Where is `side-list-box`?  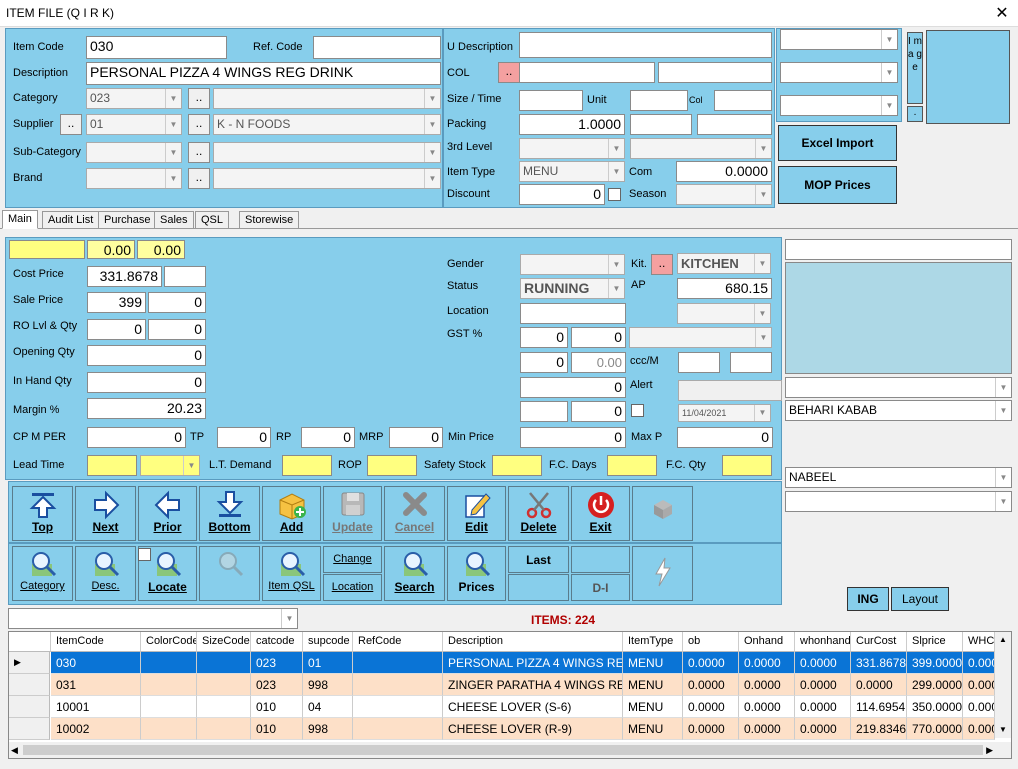 side-list-box is located at coordinates (898, 318).